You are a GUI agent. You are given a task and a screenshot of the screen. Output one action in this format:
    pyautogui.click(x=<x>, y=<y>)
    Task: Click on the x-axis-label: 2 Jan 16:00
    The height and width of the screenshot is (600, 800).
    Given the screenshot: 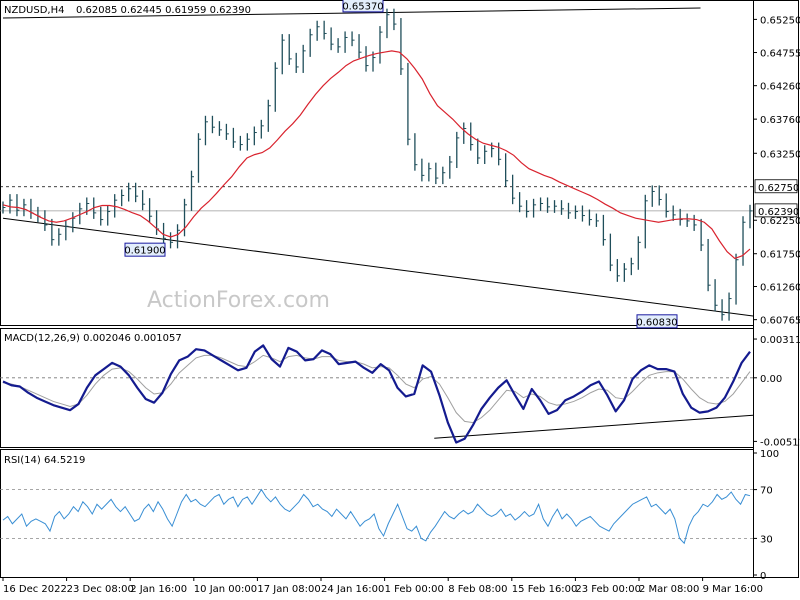 What is the action you would take?
    pyautogui.click(x=158, y=589)
    